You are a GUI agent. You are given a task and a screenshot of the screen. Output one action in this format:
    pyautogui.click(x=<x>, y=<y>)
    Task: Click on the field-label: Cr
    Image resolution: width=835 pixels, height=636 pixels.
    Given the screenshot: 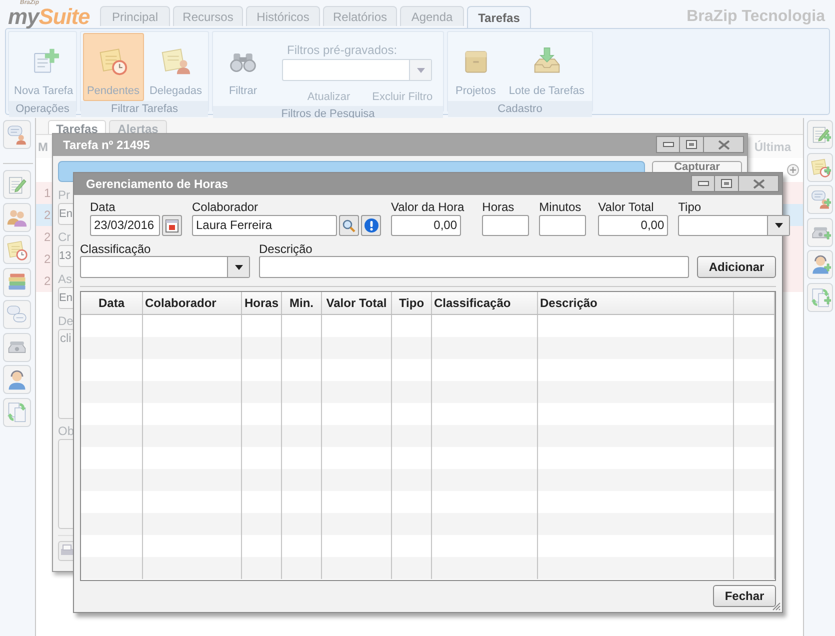 What is the action you would take?
    pyautogui.click(x=64, y=237)
    